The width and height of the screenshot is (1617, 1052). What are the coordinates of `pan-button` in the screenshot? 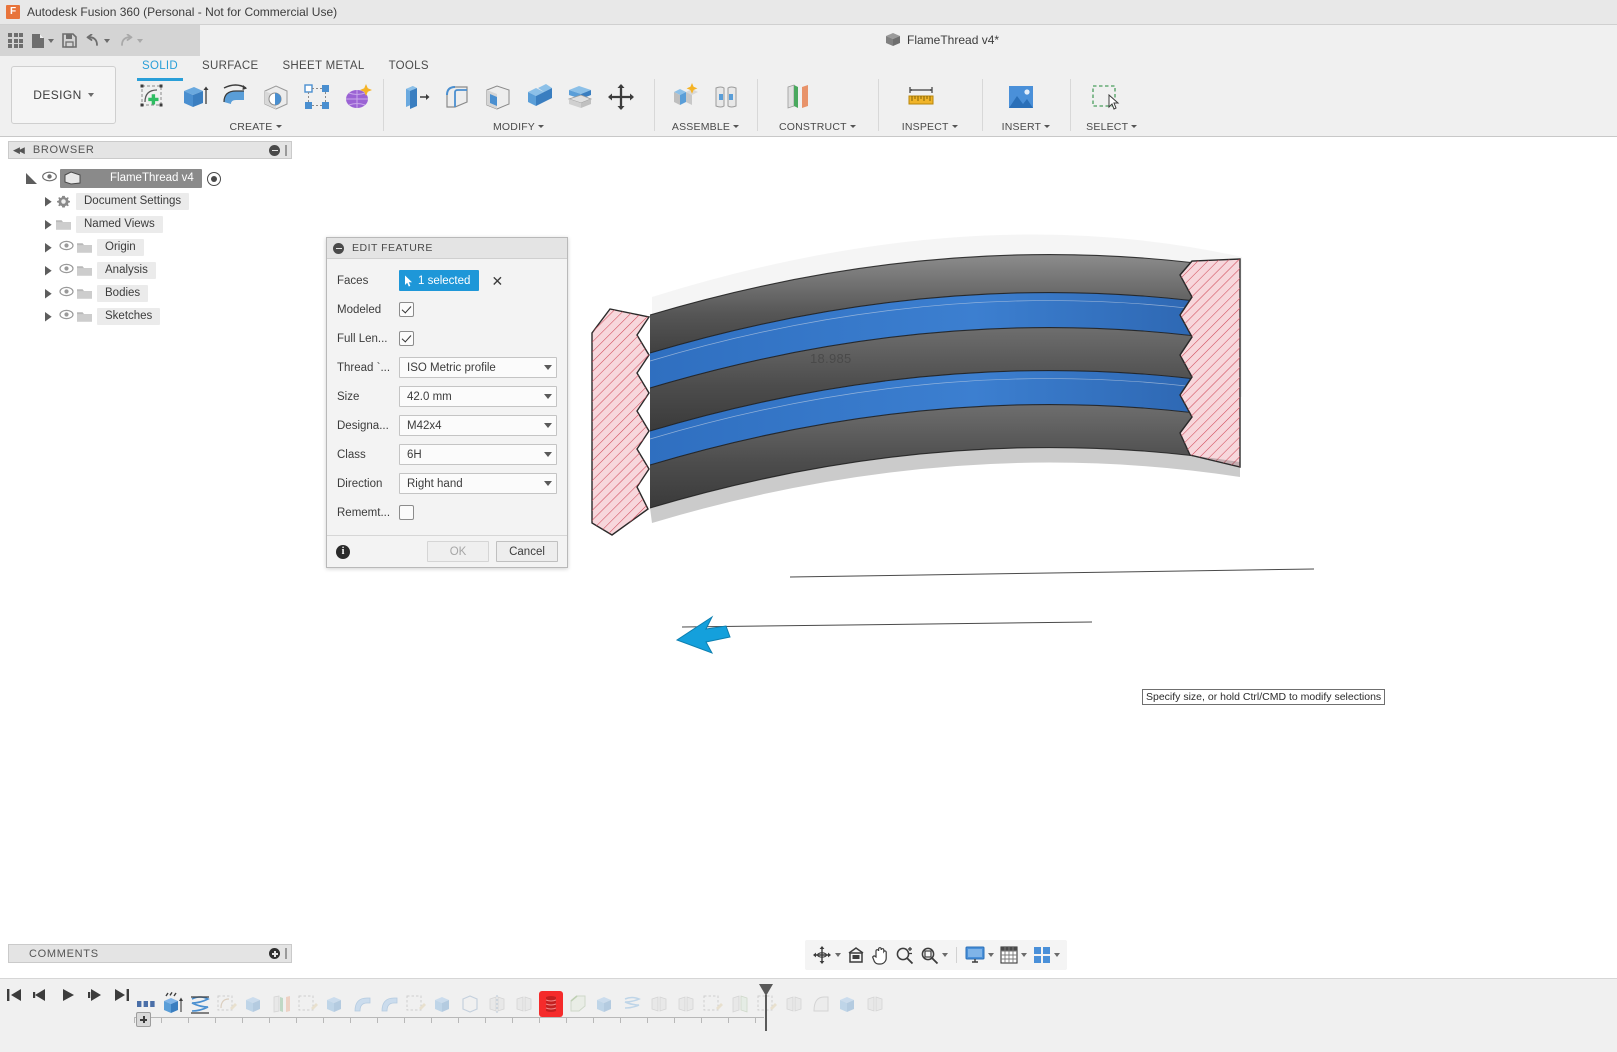 It's located at (880, 955).